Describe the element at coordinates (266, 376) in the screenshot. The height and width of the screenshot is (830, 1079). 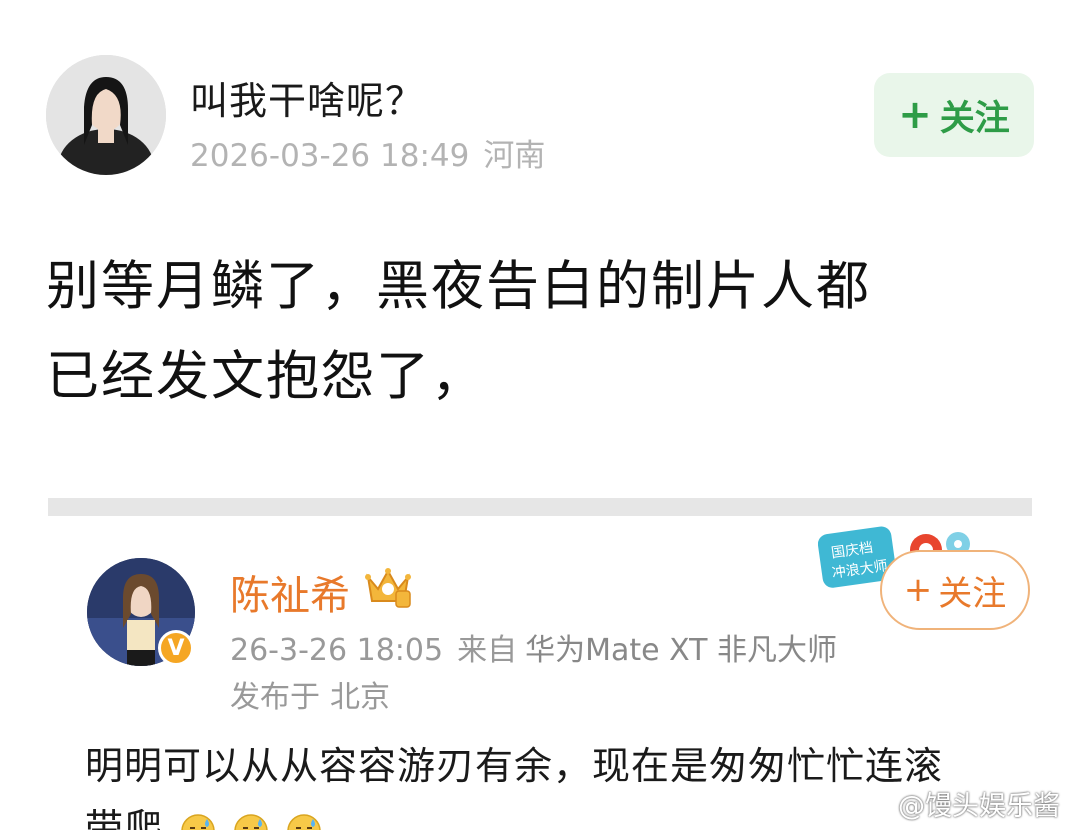
I see `post-line: 已经发文抱怨了，` at that location.